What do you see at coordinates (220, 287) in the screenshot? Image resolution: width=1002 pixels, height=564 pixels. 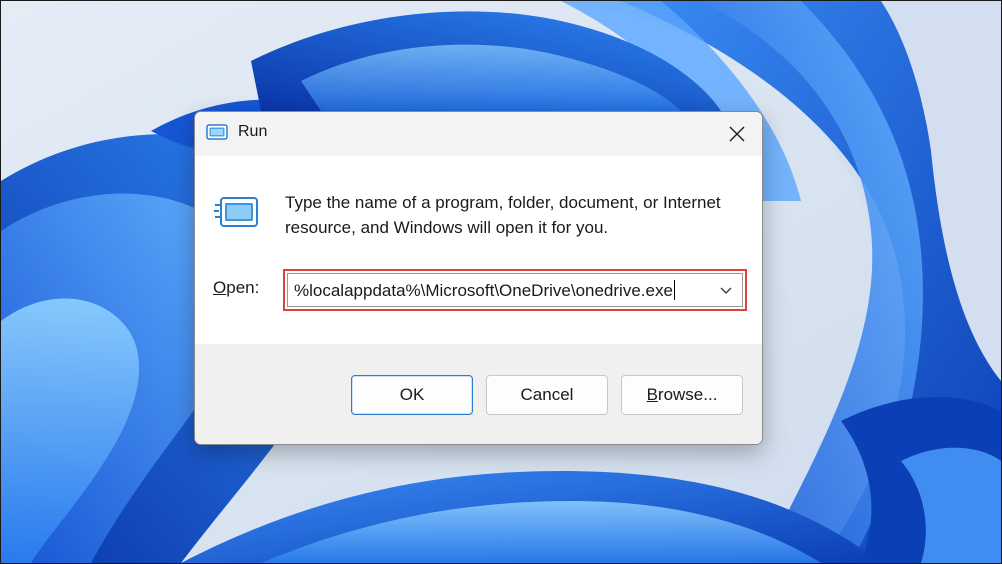 I see `open-label-accelerator: O` at bounding box center [220, 287].